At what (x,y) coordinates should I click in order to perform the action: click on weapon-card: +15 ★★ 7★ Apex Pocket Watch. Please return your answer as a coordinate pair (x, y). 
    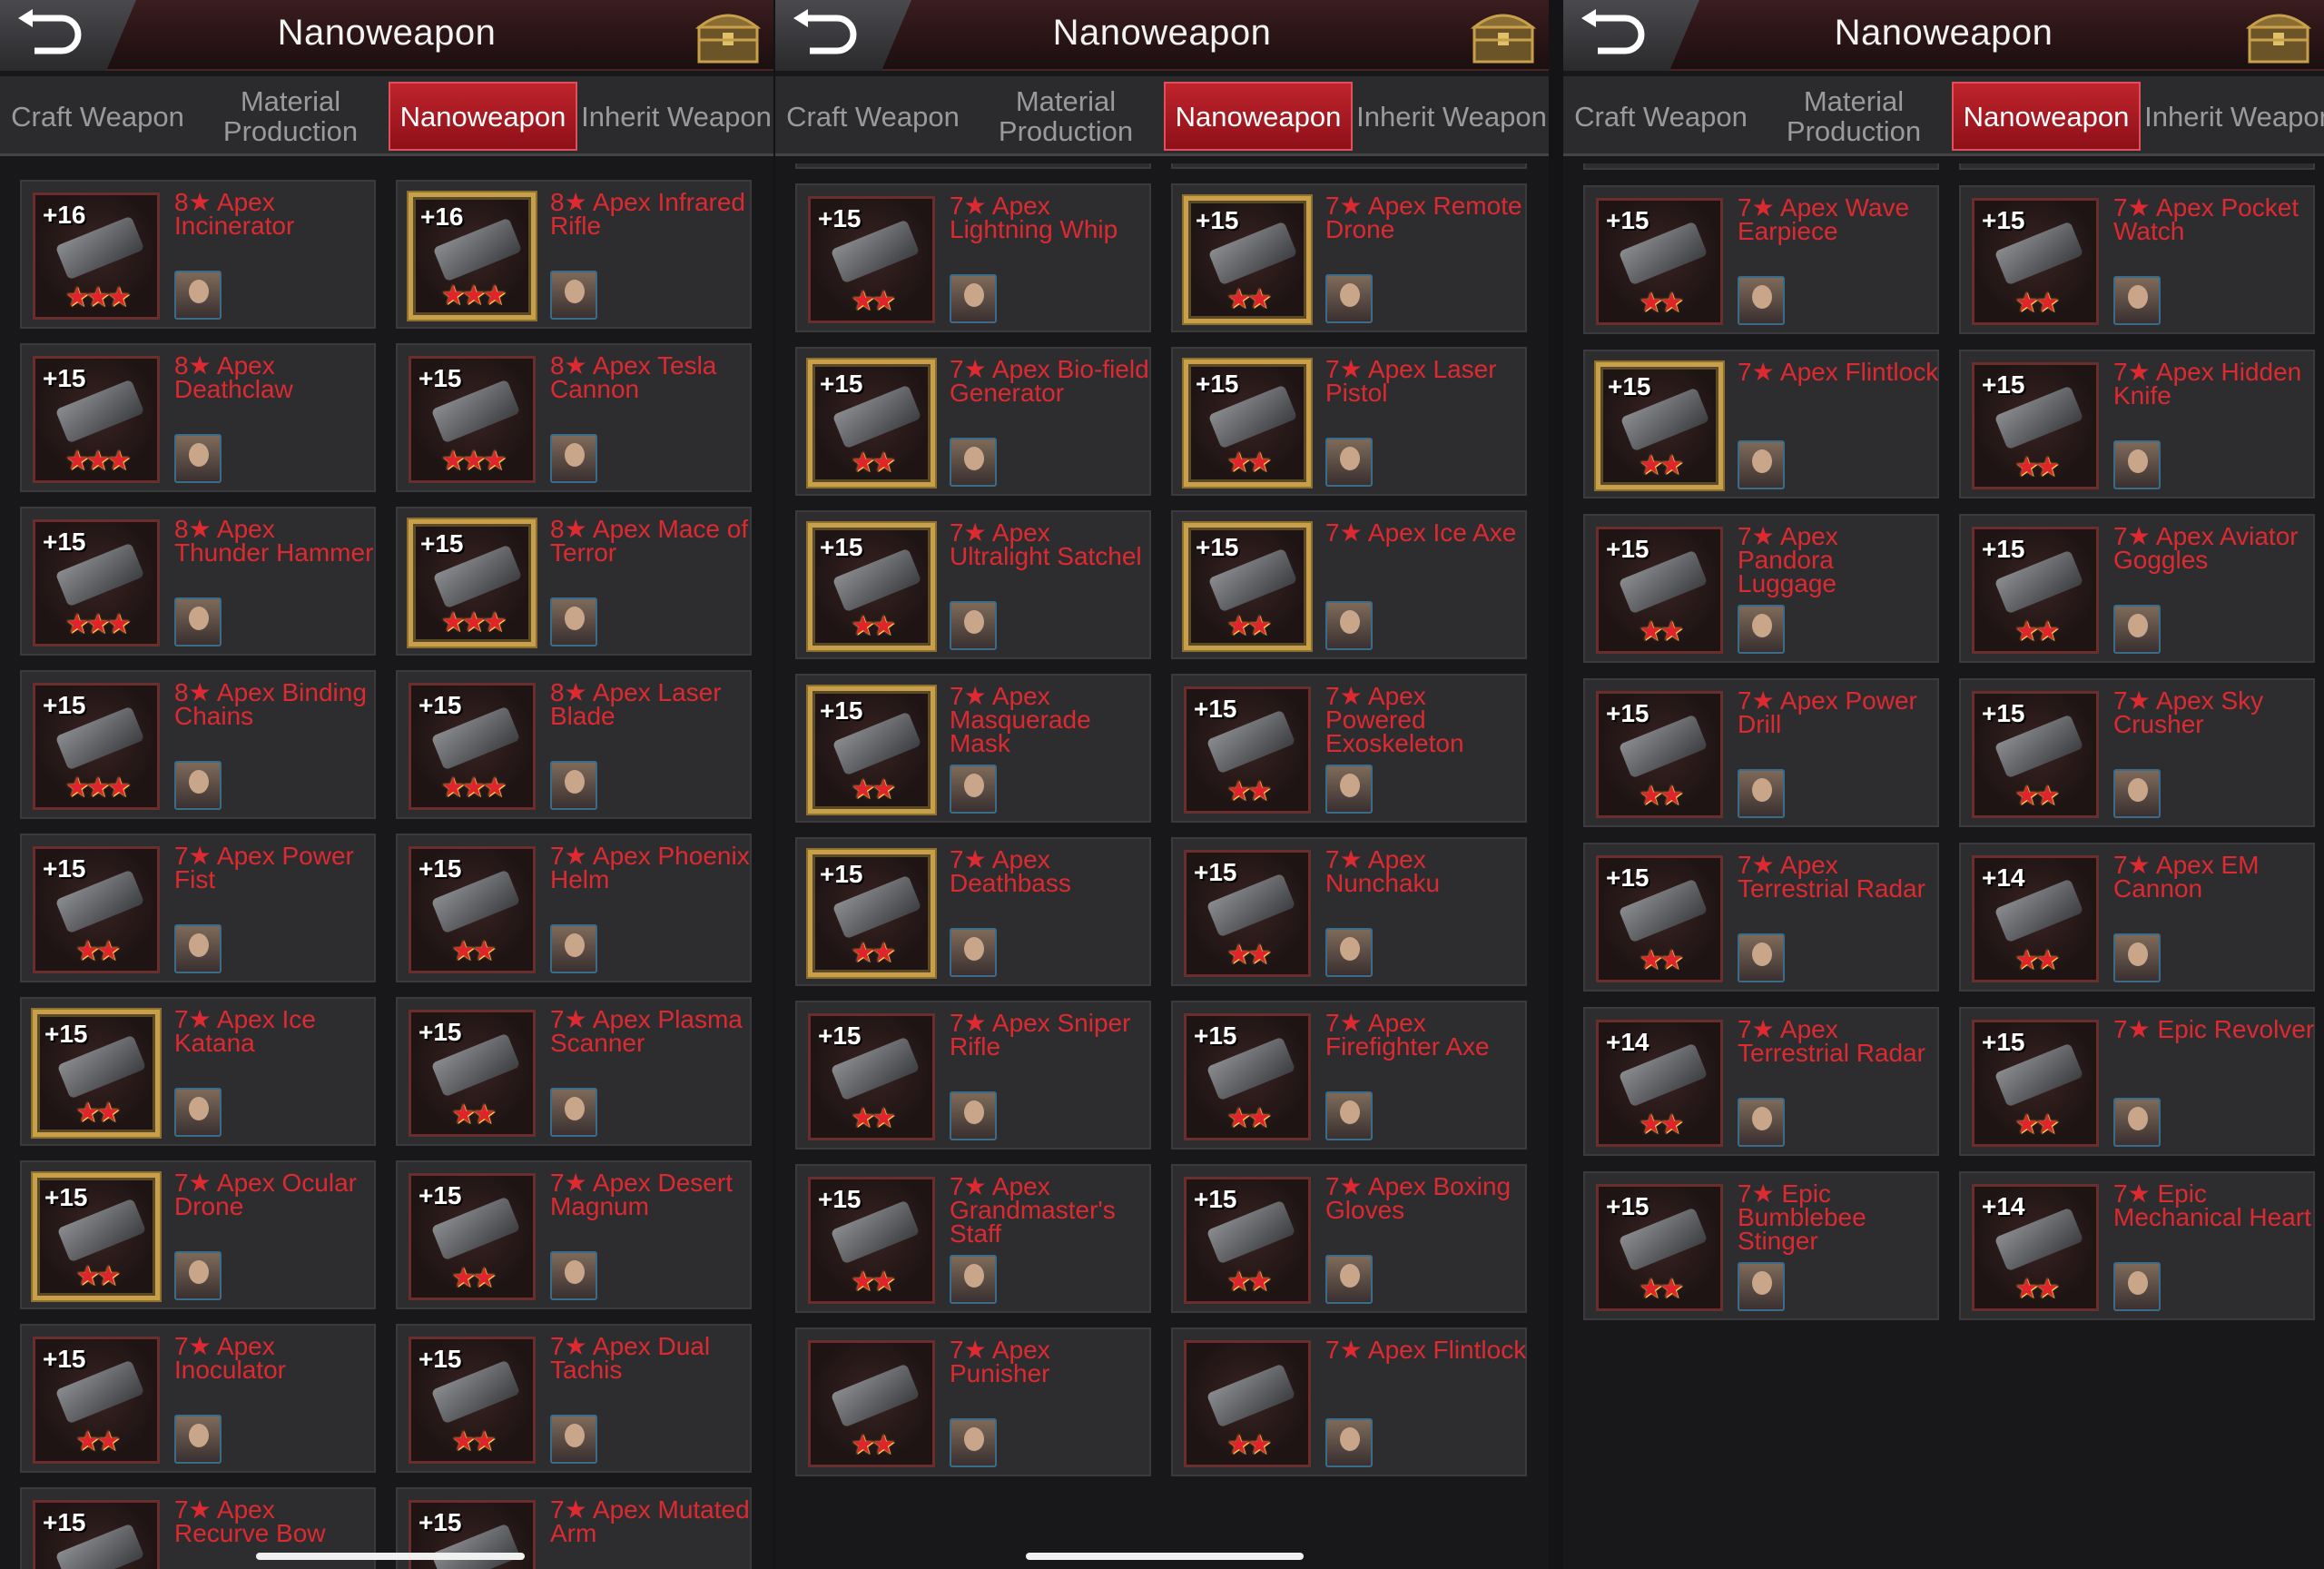
    Looking at the image, I should click on (2137, 260).